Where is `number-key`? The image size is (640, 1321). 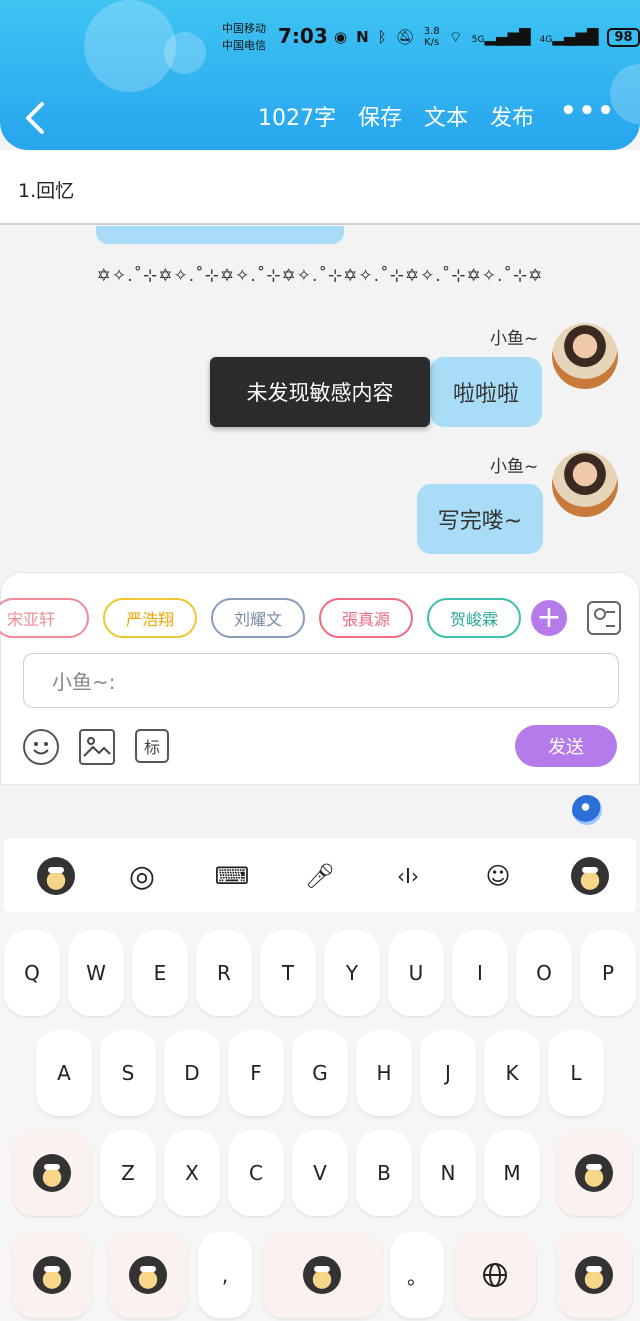 number-key is located at coordinates (148, 1275).